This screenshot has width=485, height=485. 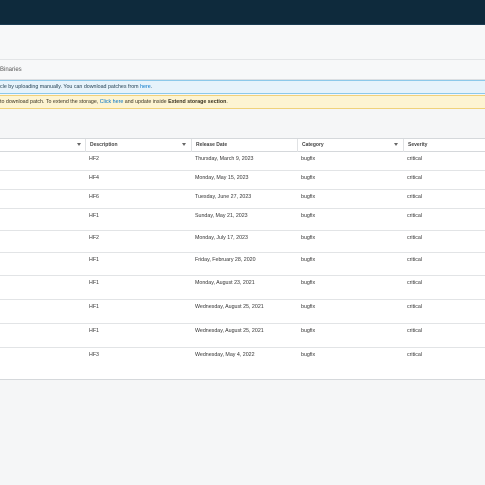 What do you see at coordinates (197, 102) in the screenshot?
I see `extend-storage-section-label: Extend storage section` at bounding box center [197, 102].